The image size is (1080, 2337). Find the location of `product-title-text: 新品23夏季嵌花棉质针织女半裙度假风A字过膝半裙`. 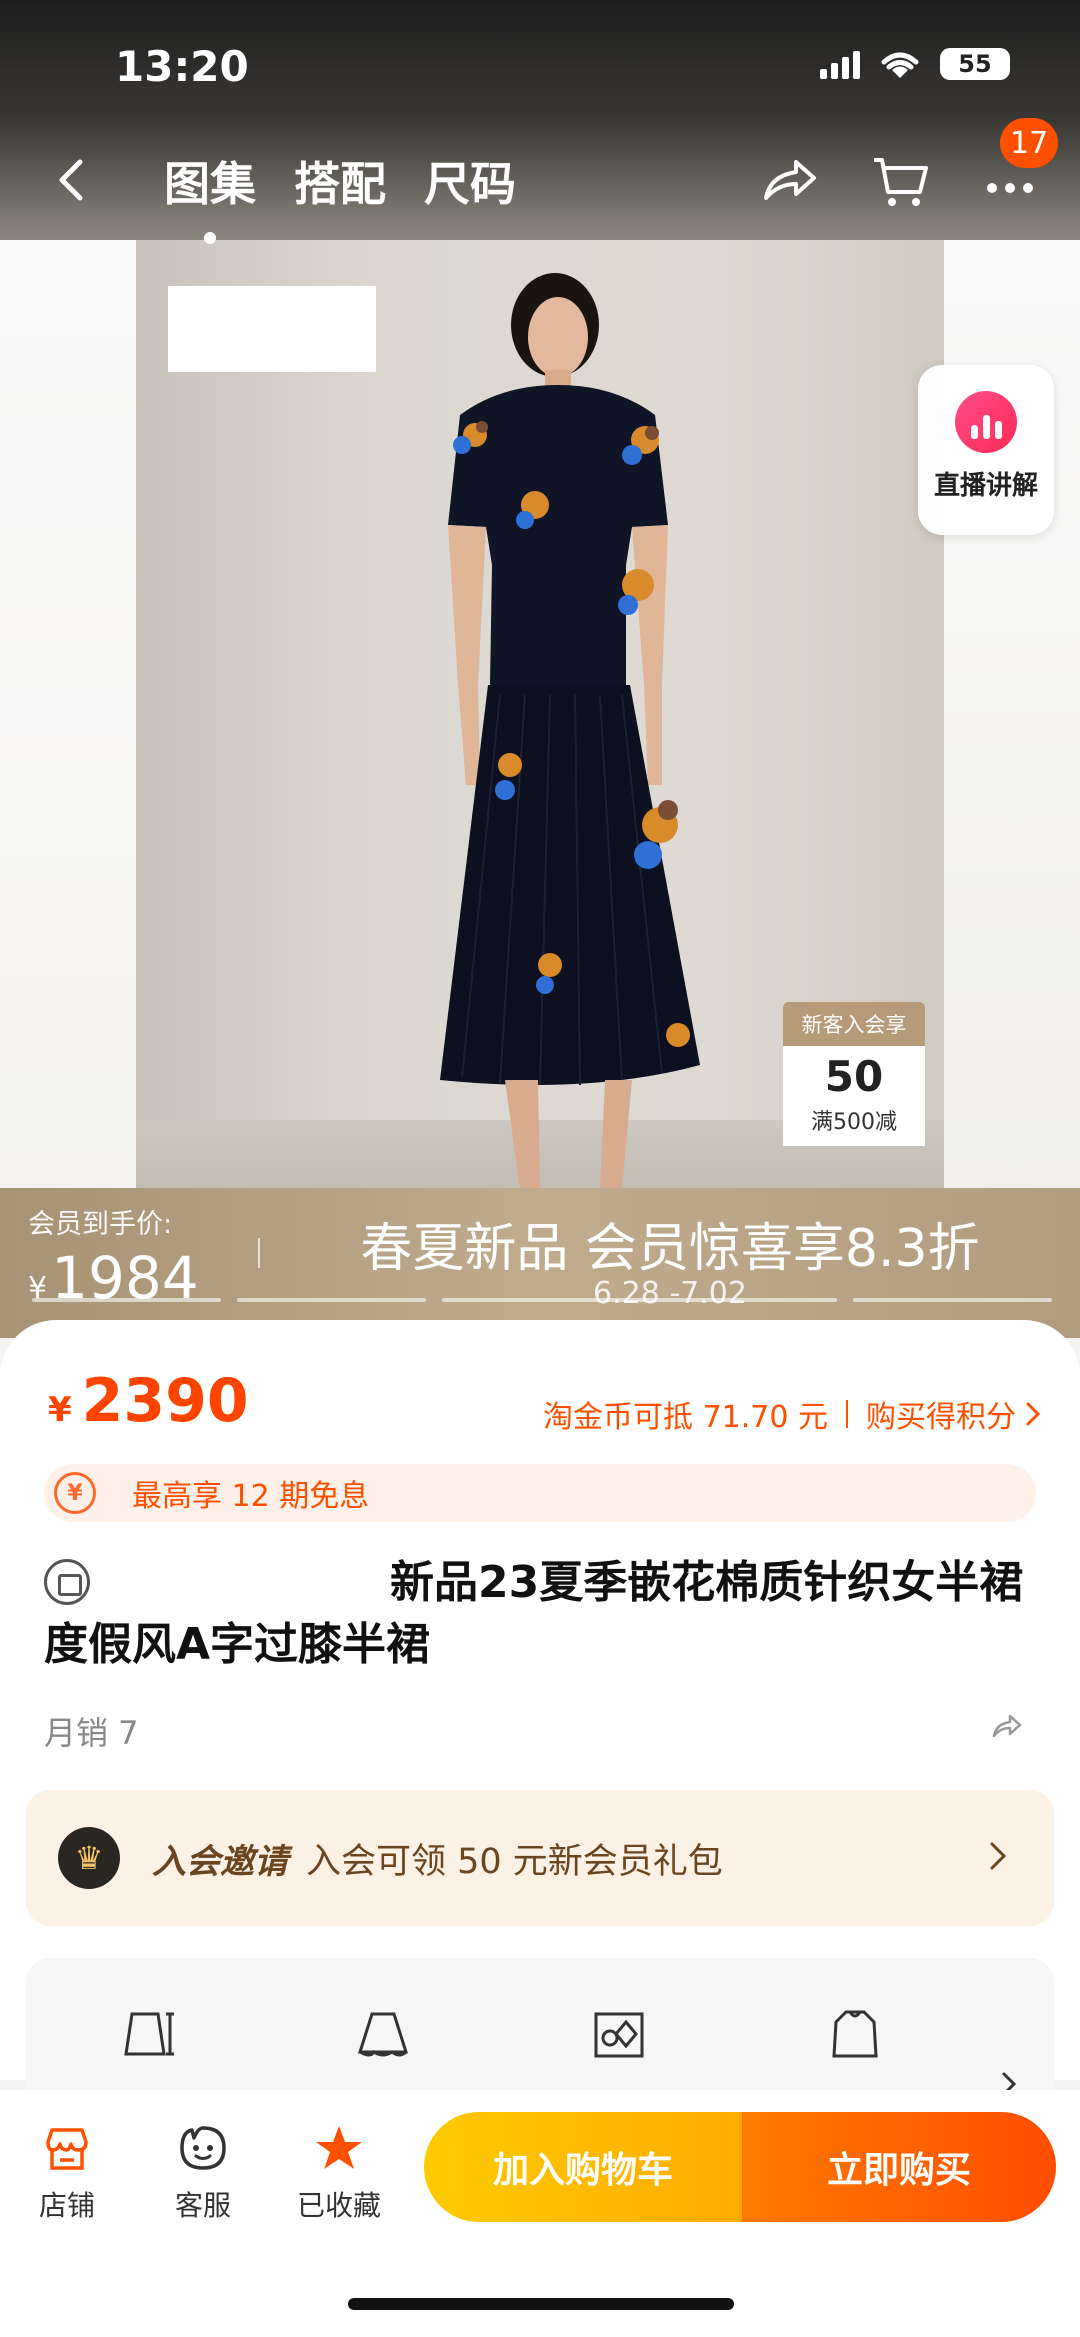

product-title-text: 新品23夏季嵌花棉质针织女半裙度假风A字过膝半裙 is located at coordinates (534, 1613).